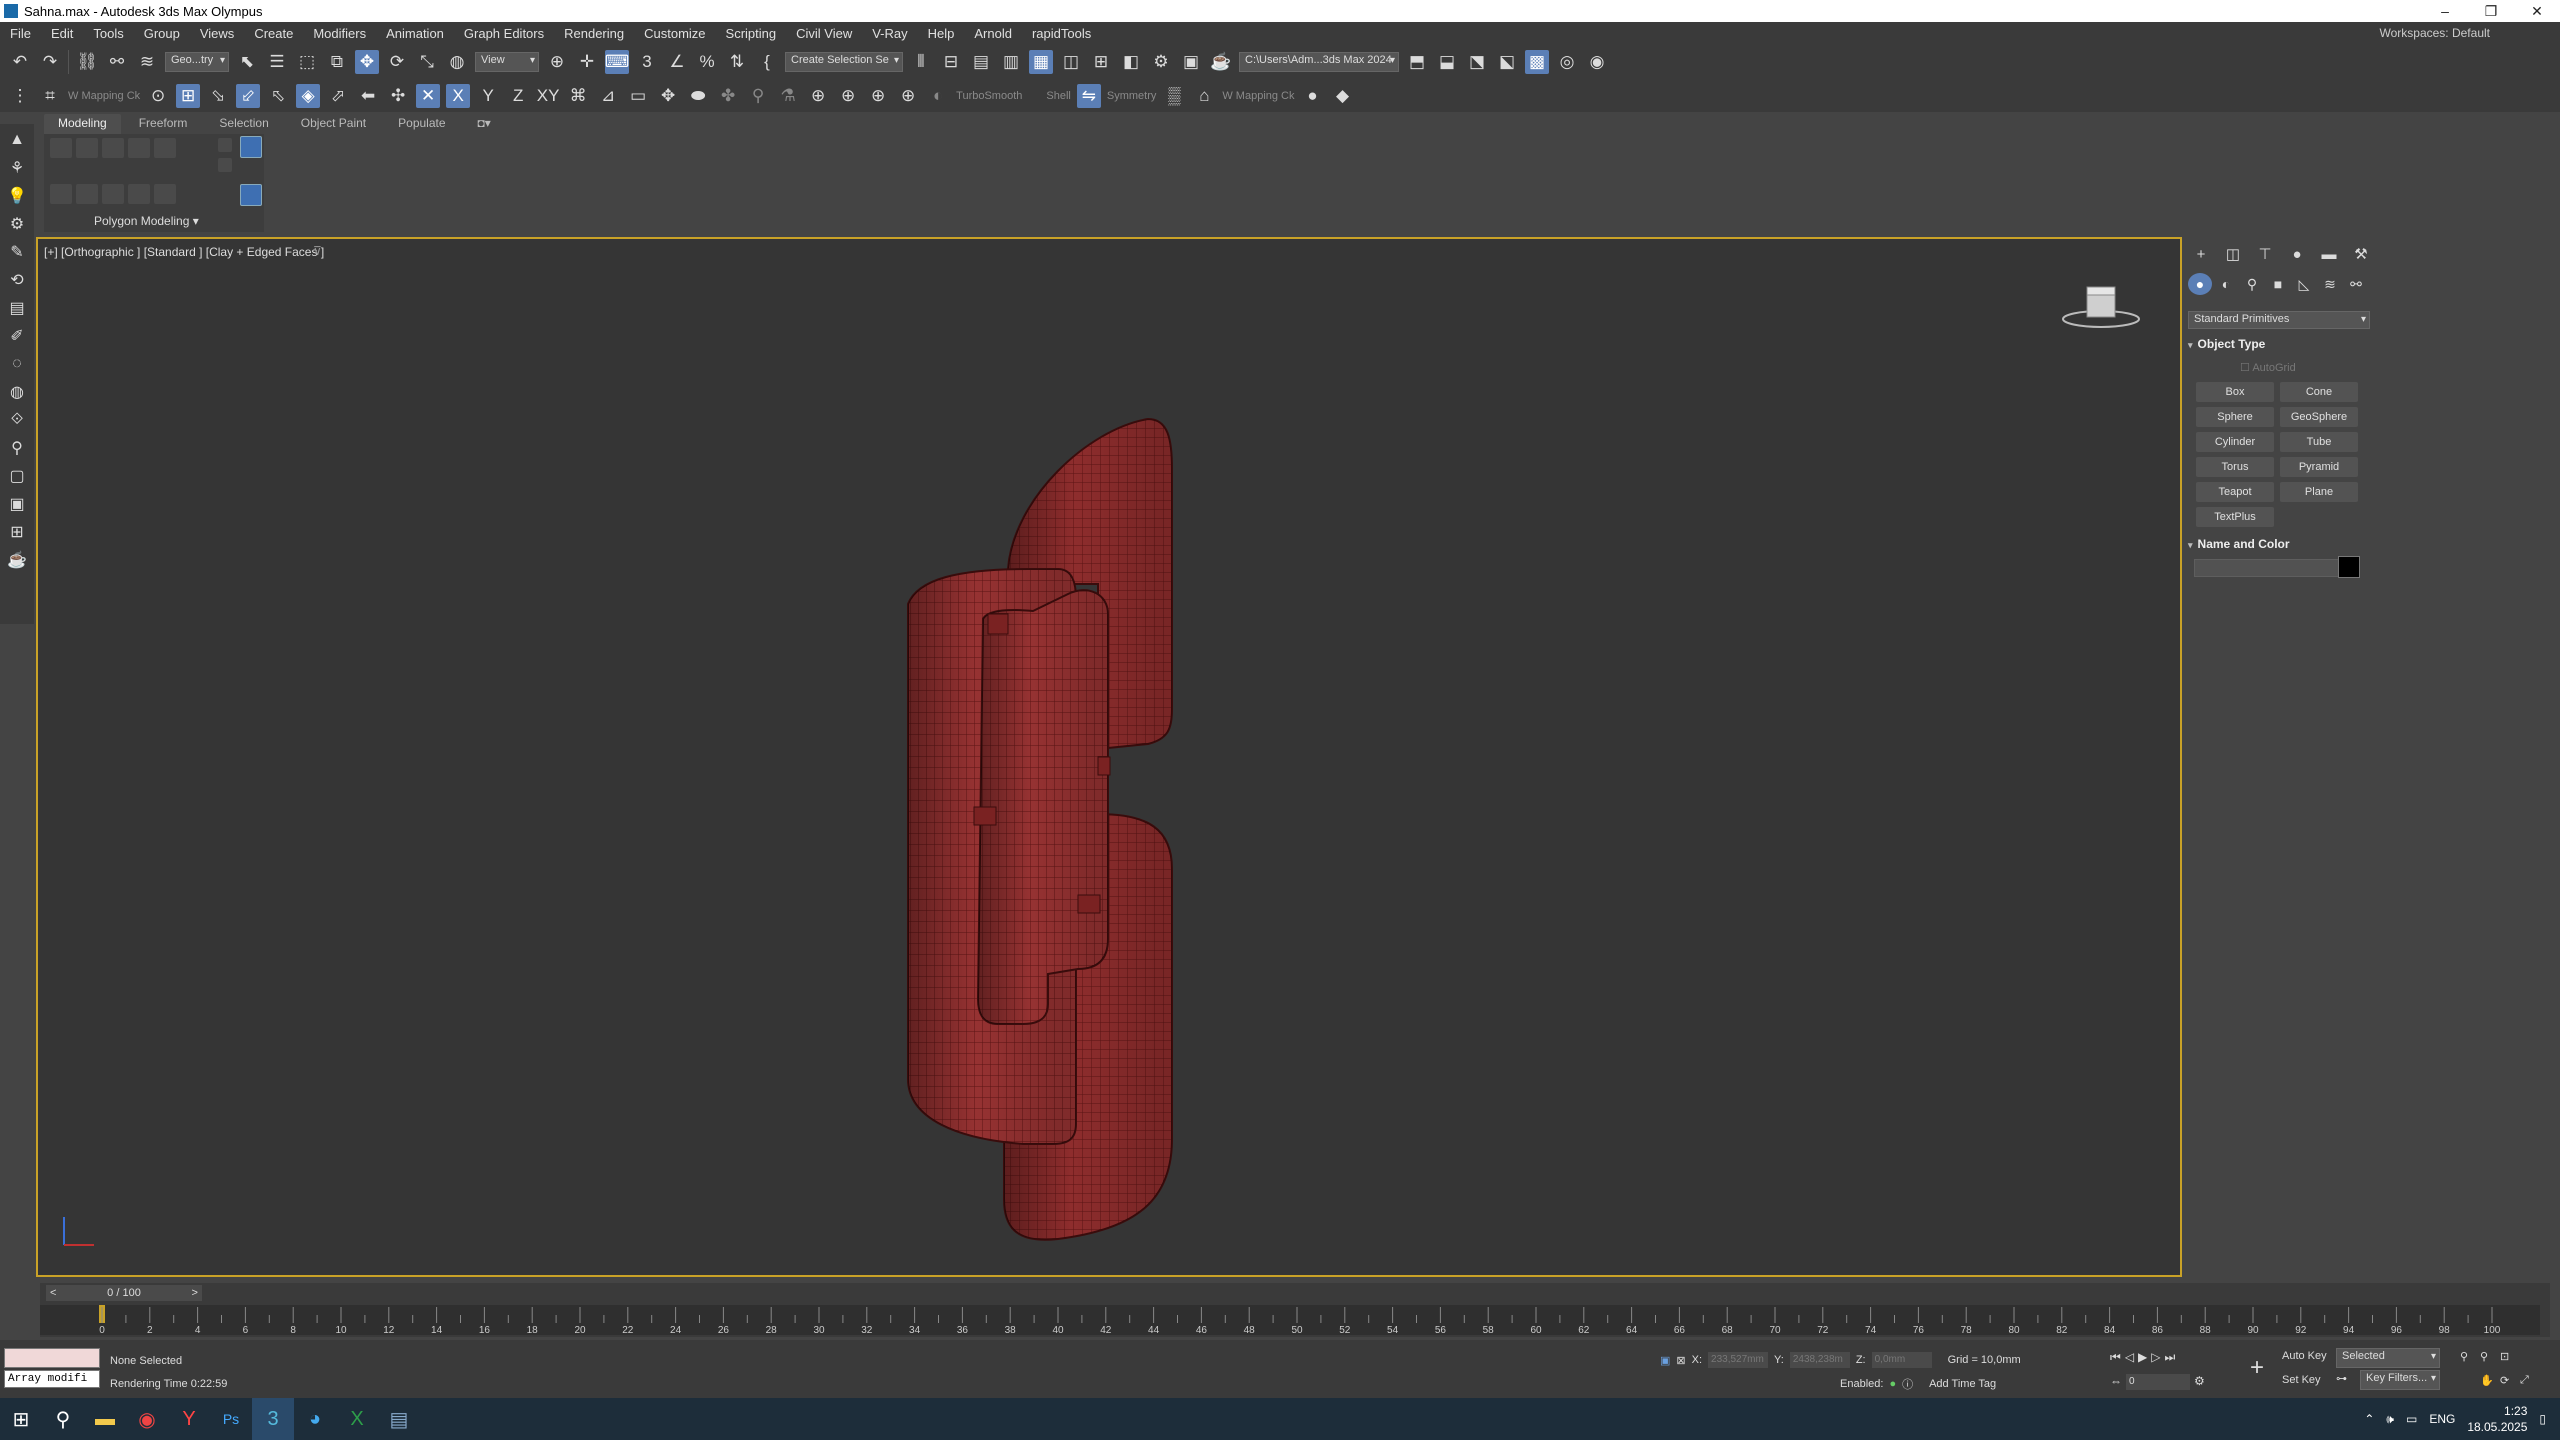 This screenshot has width=2560, height=1440. What do you see at coordinates (2464, 1356) in the screenshot?
I see `zoom-icon: ⚲` at bounding box center [2464, 1356].